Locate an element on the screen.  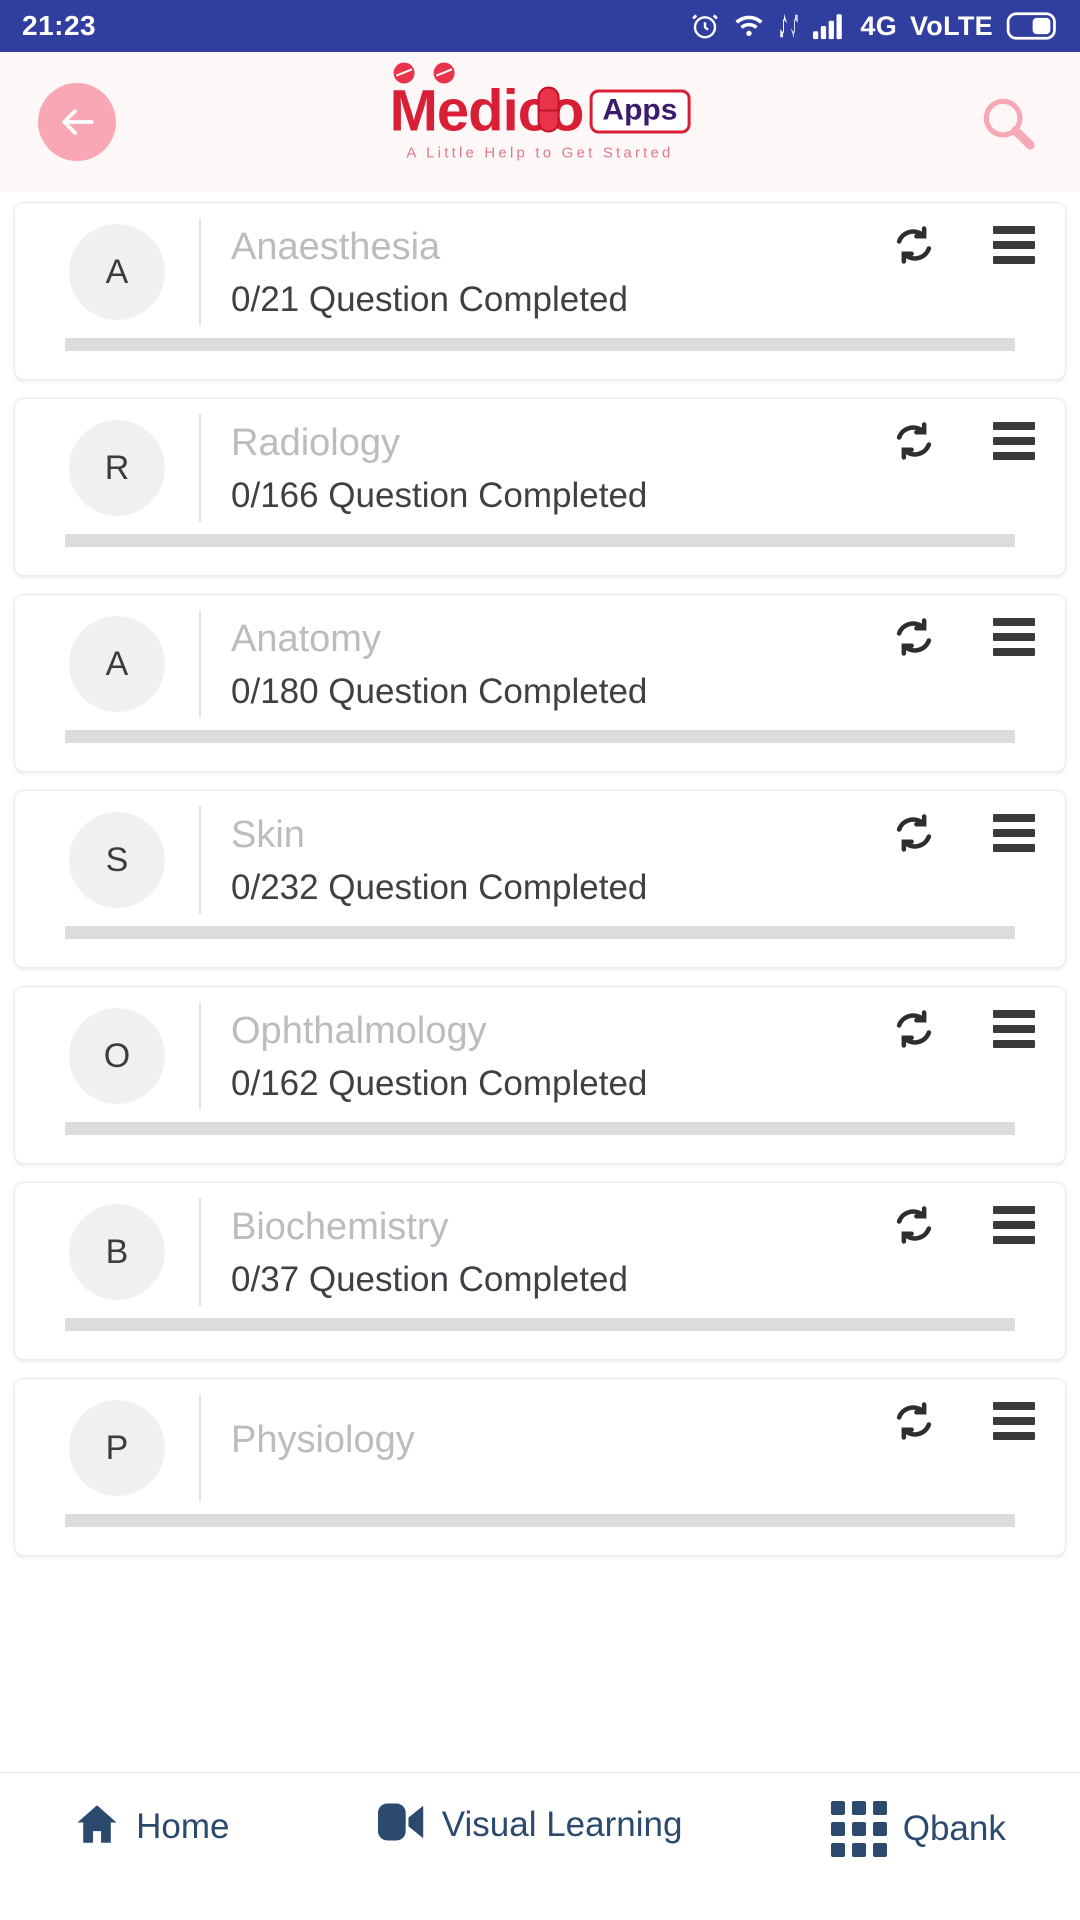
back-arrow-icon is located at coordinates (78, 122).